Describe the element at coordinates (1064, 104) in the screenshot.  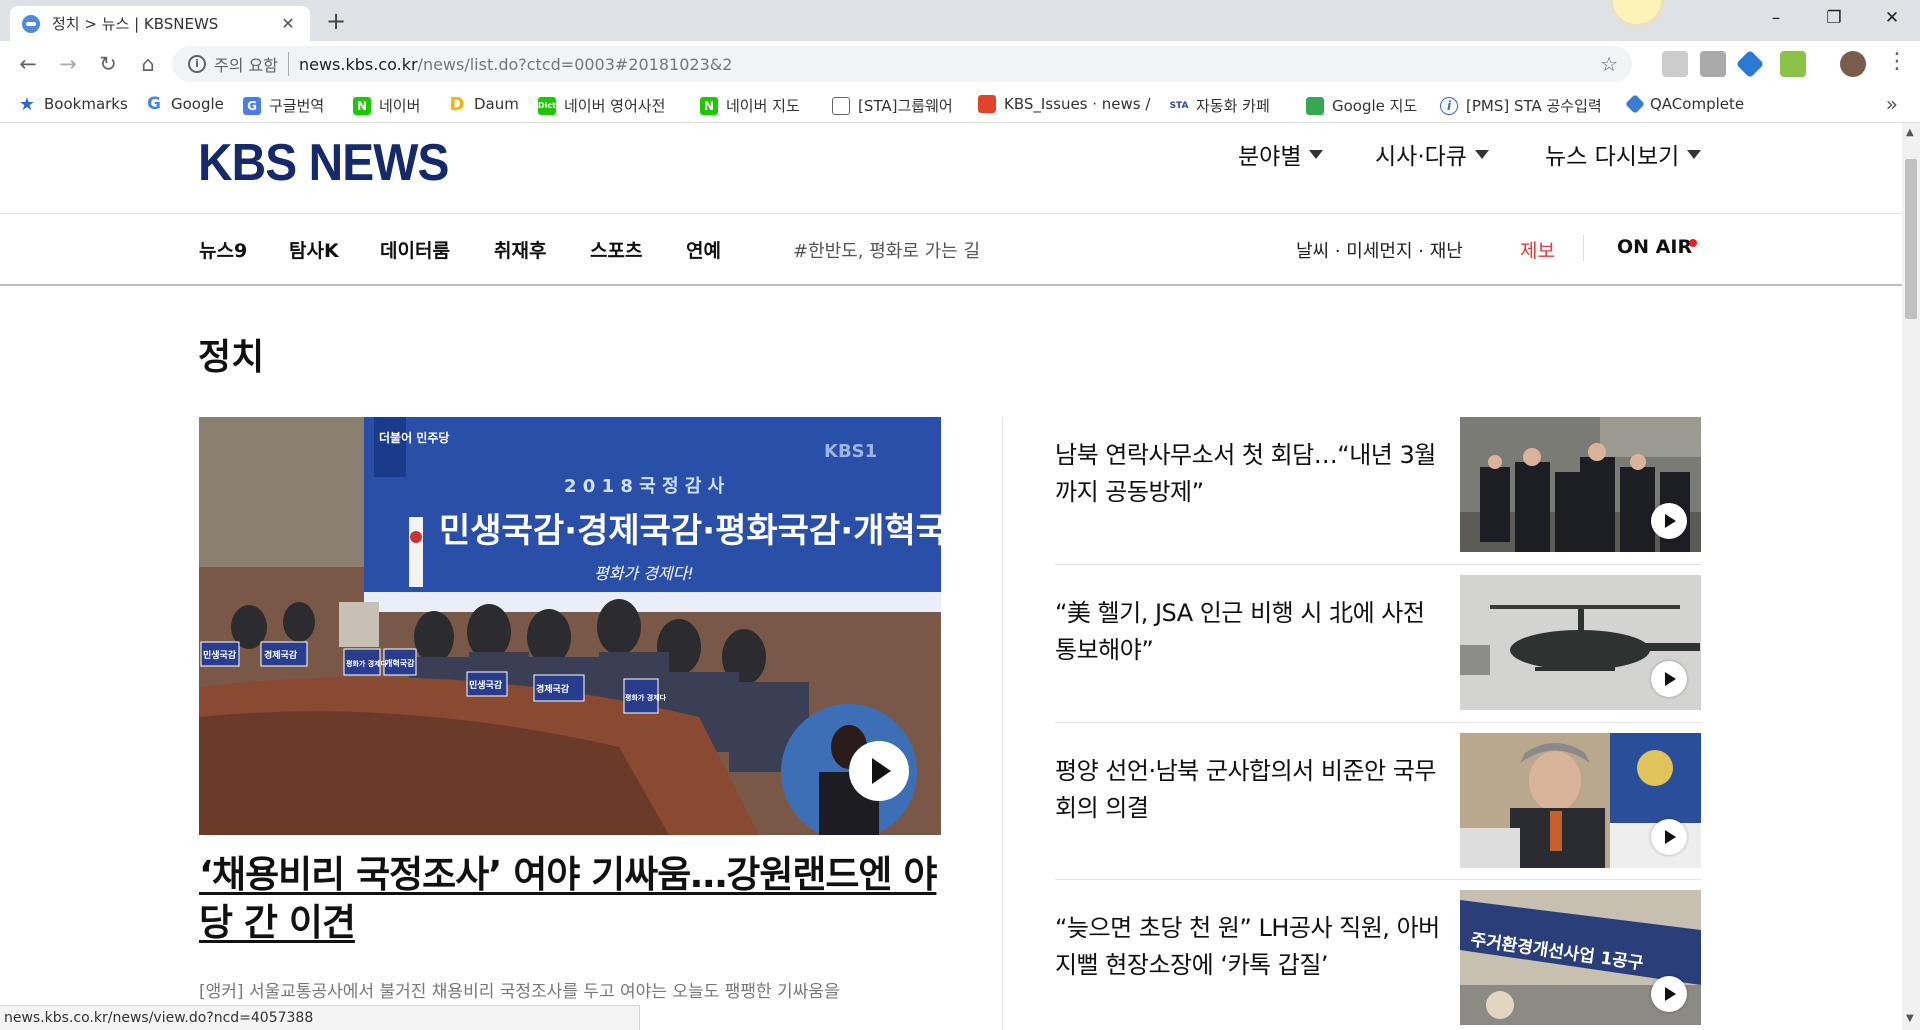
I see `bookmark-item: KBS_Issues · news /` at that location.